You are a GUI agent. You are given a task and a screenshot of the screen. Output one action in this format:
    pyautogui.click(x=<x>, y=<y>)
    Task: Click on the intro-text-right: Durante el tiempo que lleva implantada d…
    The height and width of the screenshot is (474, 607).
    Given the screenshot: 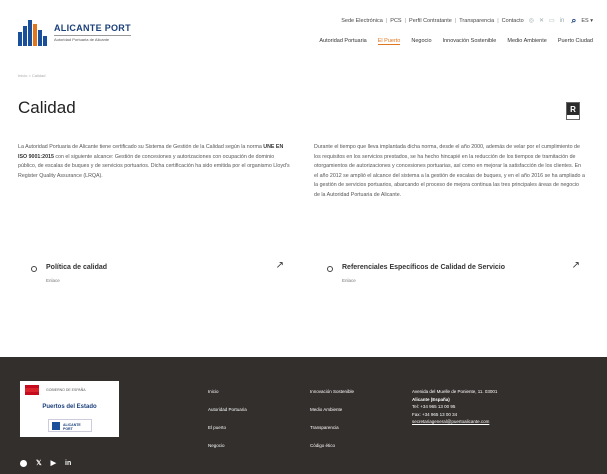 What is the action you would take?
    pyautogui.click(x=449, y=171)
    